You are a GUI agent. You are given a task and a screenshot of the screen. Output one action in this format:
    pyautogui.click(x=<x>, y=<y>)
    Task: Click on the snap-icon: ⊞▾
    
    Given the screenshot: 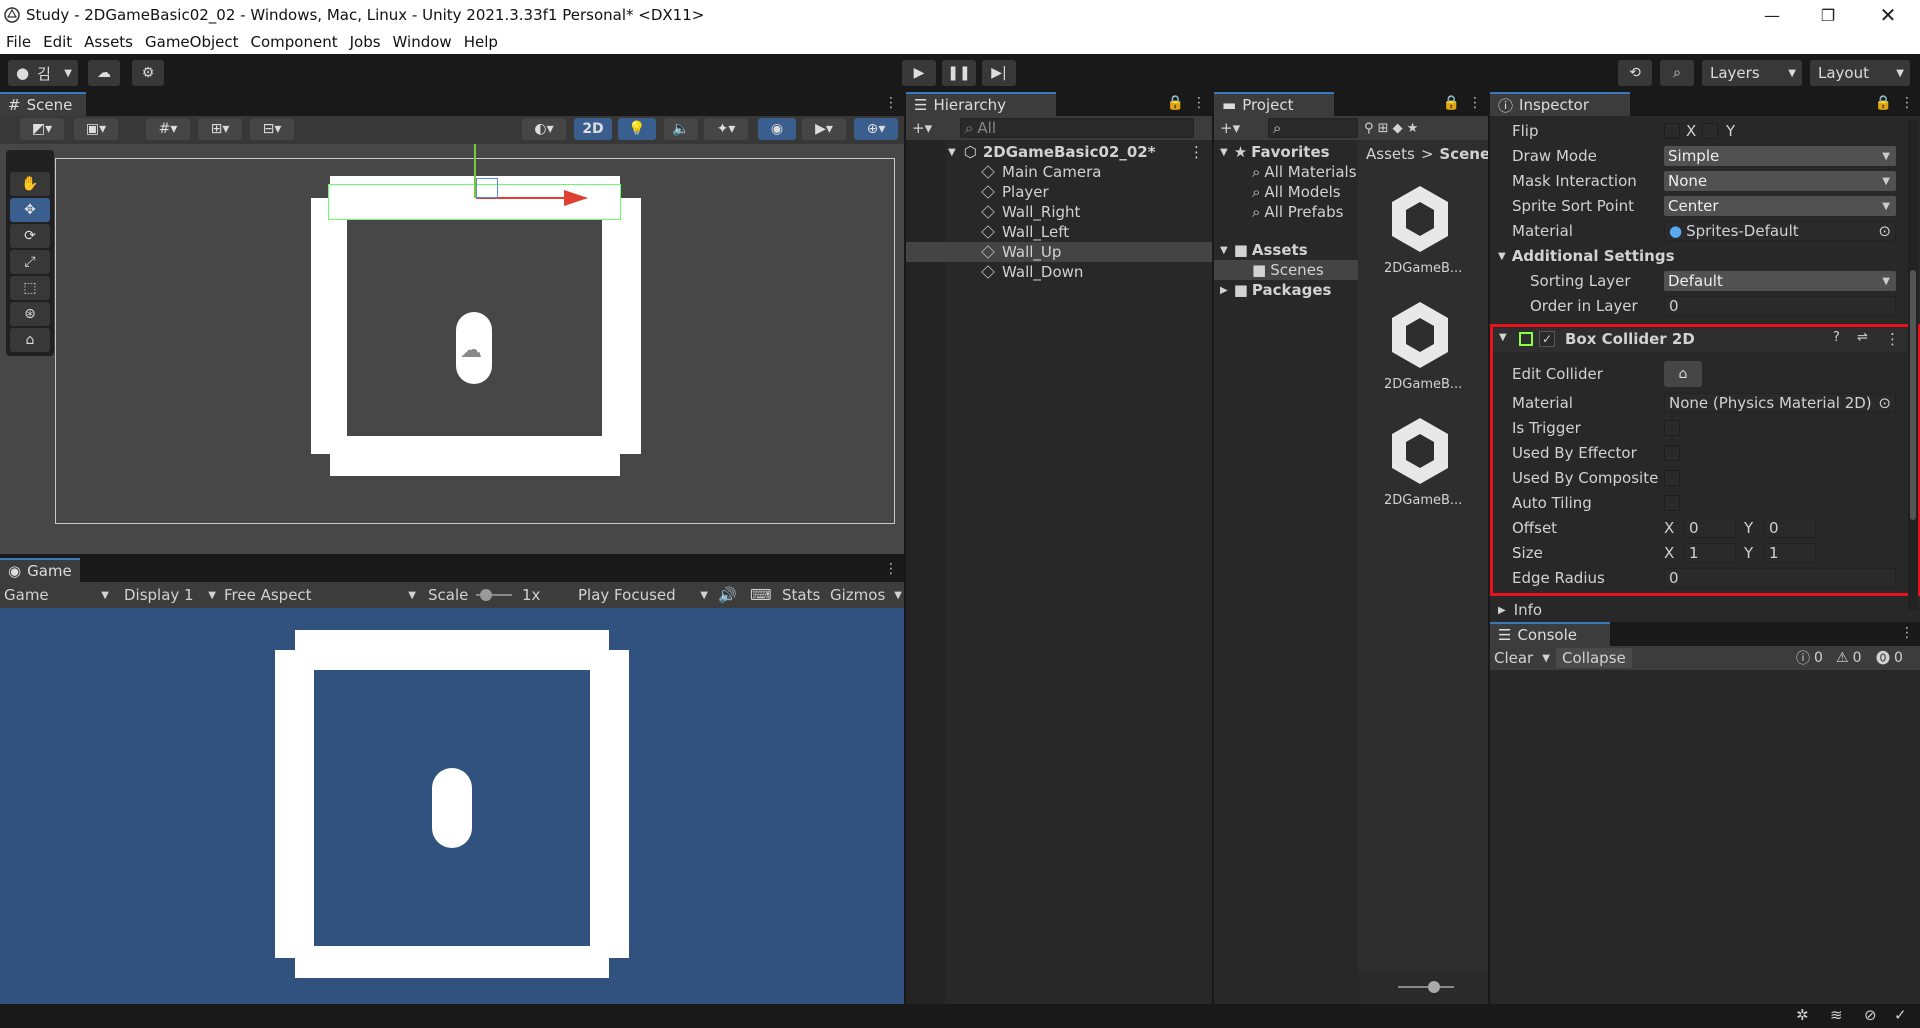 What is the action you would take?
    pyautogui.click(x=220, y=129)
    